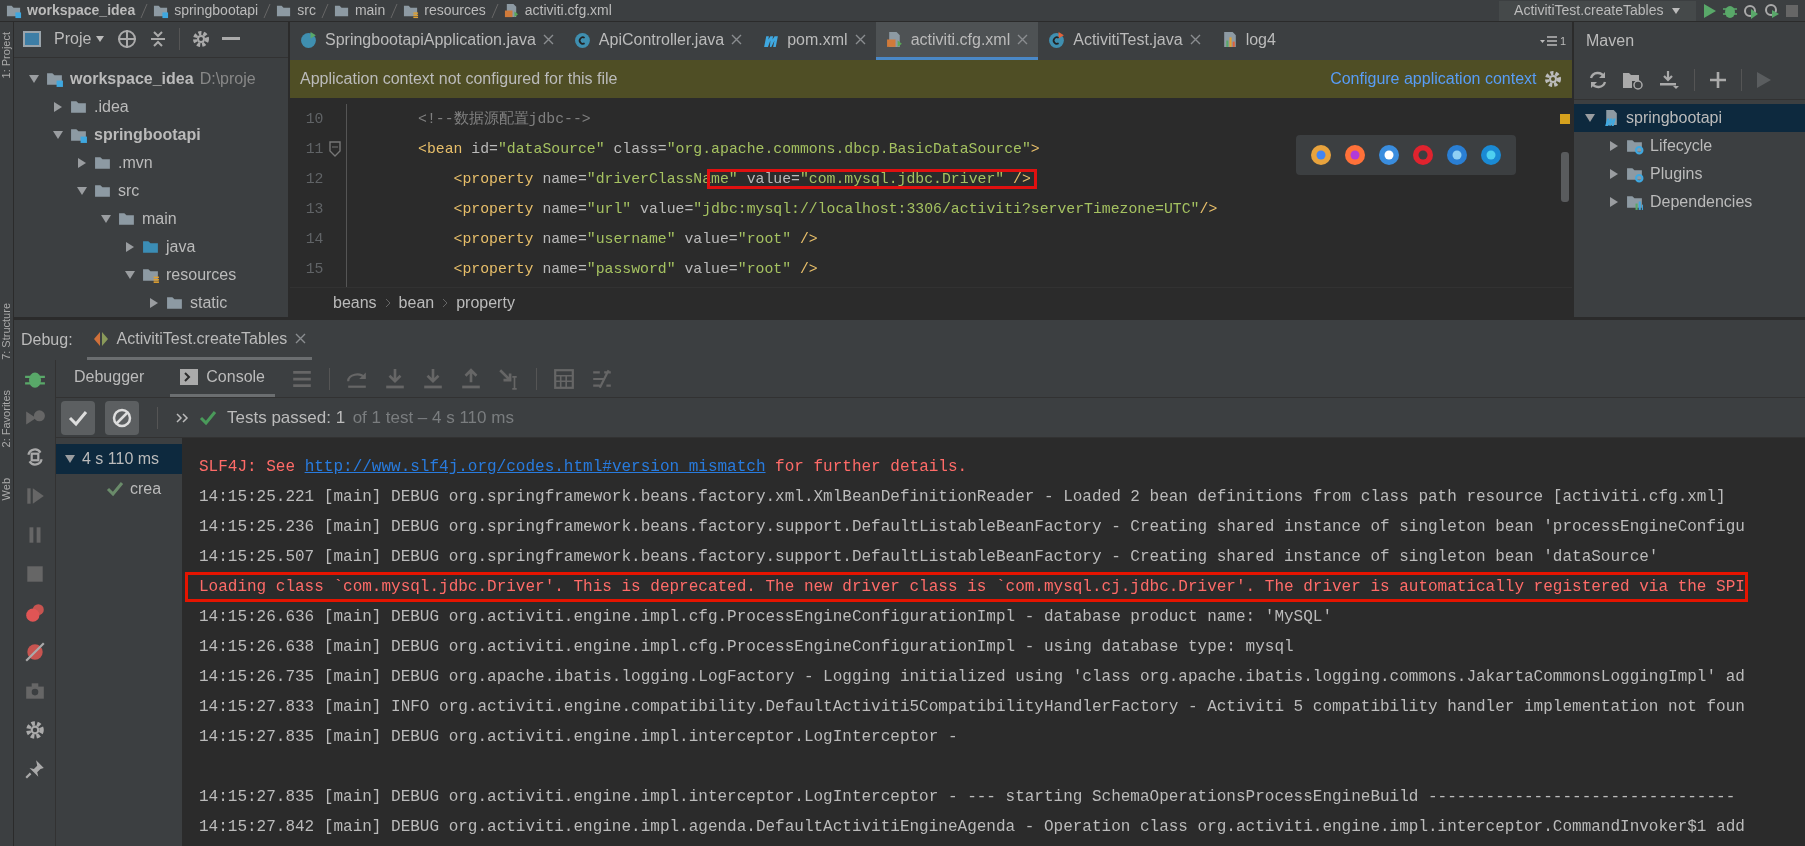 Image resolution: width=1805 pixels, height=846 pixels. I want to click on breadcrumb-item: activiti.cfg.xml, so click(568, 10).